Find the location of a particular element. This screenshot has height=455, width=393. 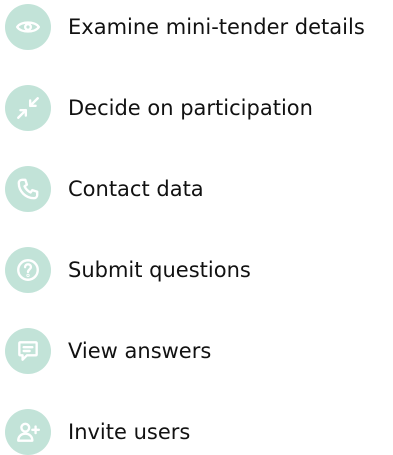

menu-item-label: Contact data is located at coordinates (136, 189).